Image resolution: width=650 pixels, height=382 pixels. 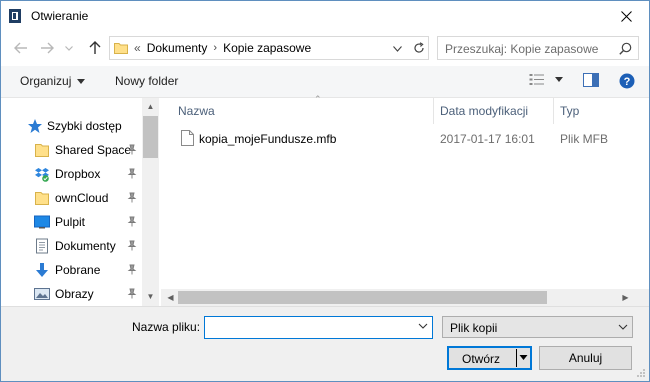 I want to click on nav-scrollbar: ▲ ▼, so click(x=150, y=202).